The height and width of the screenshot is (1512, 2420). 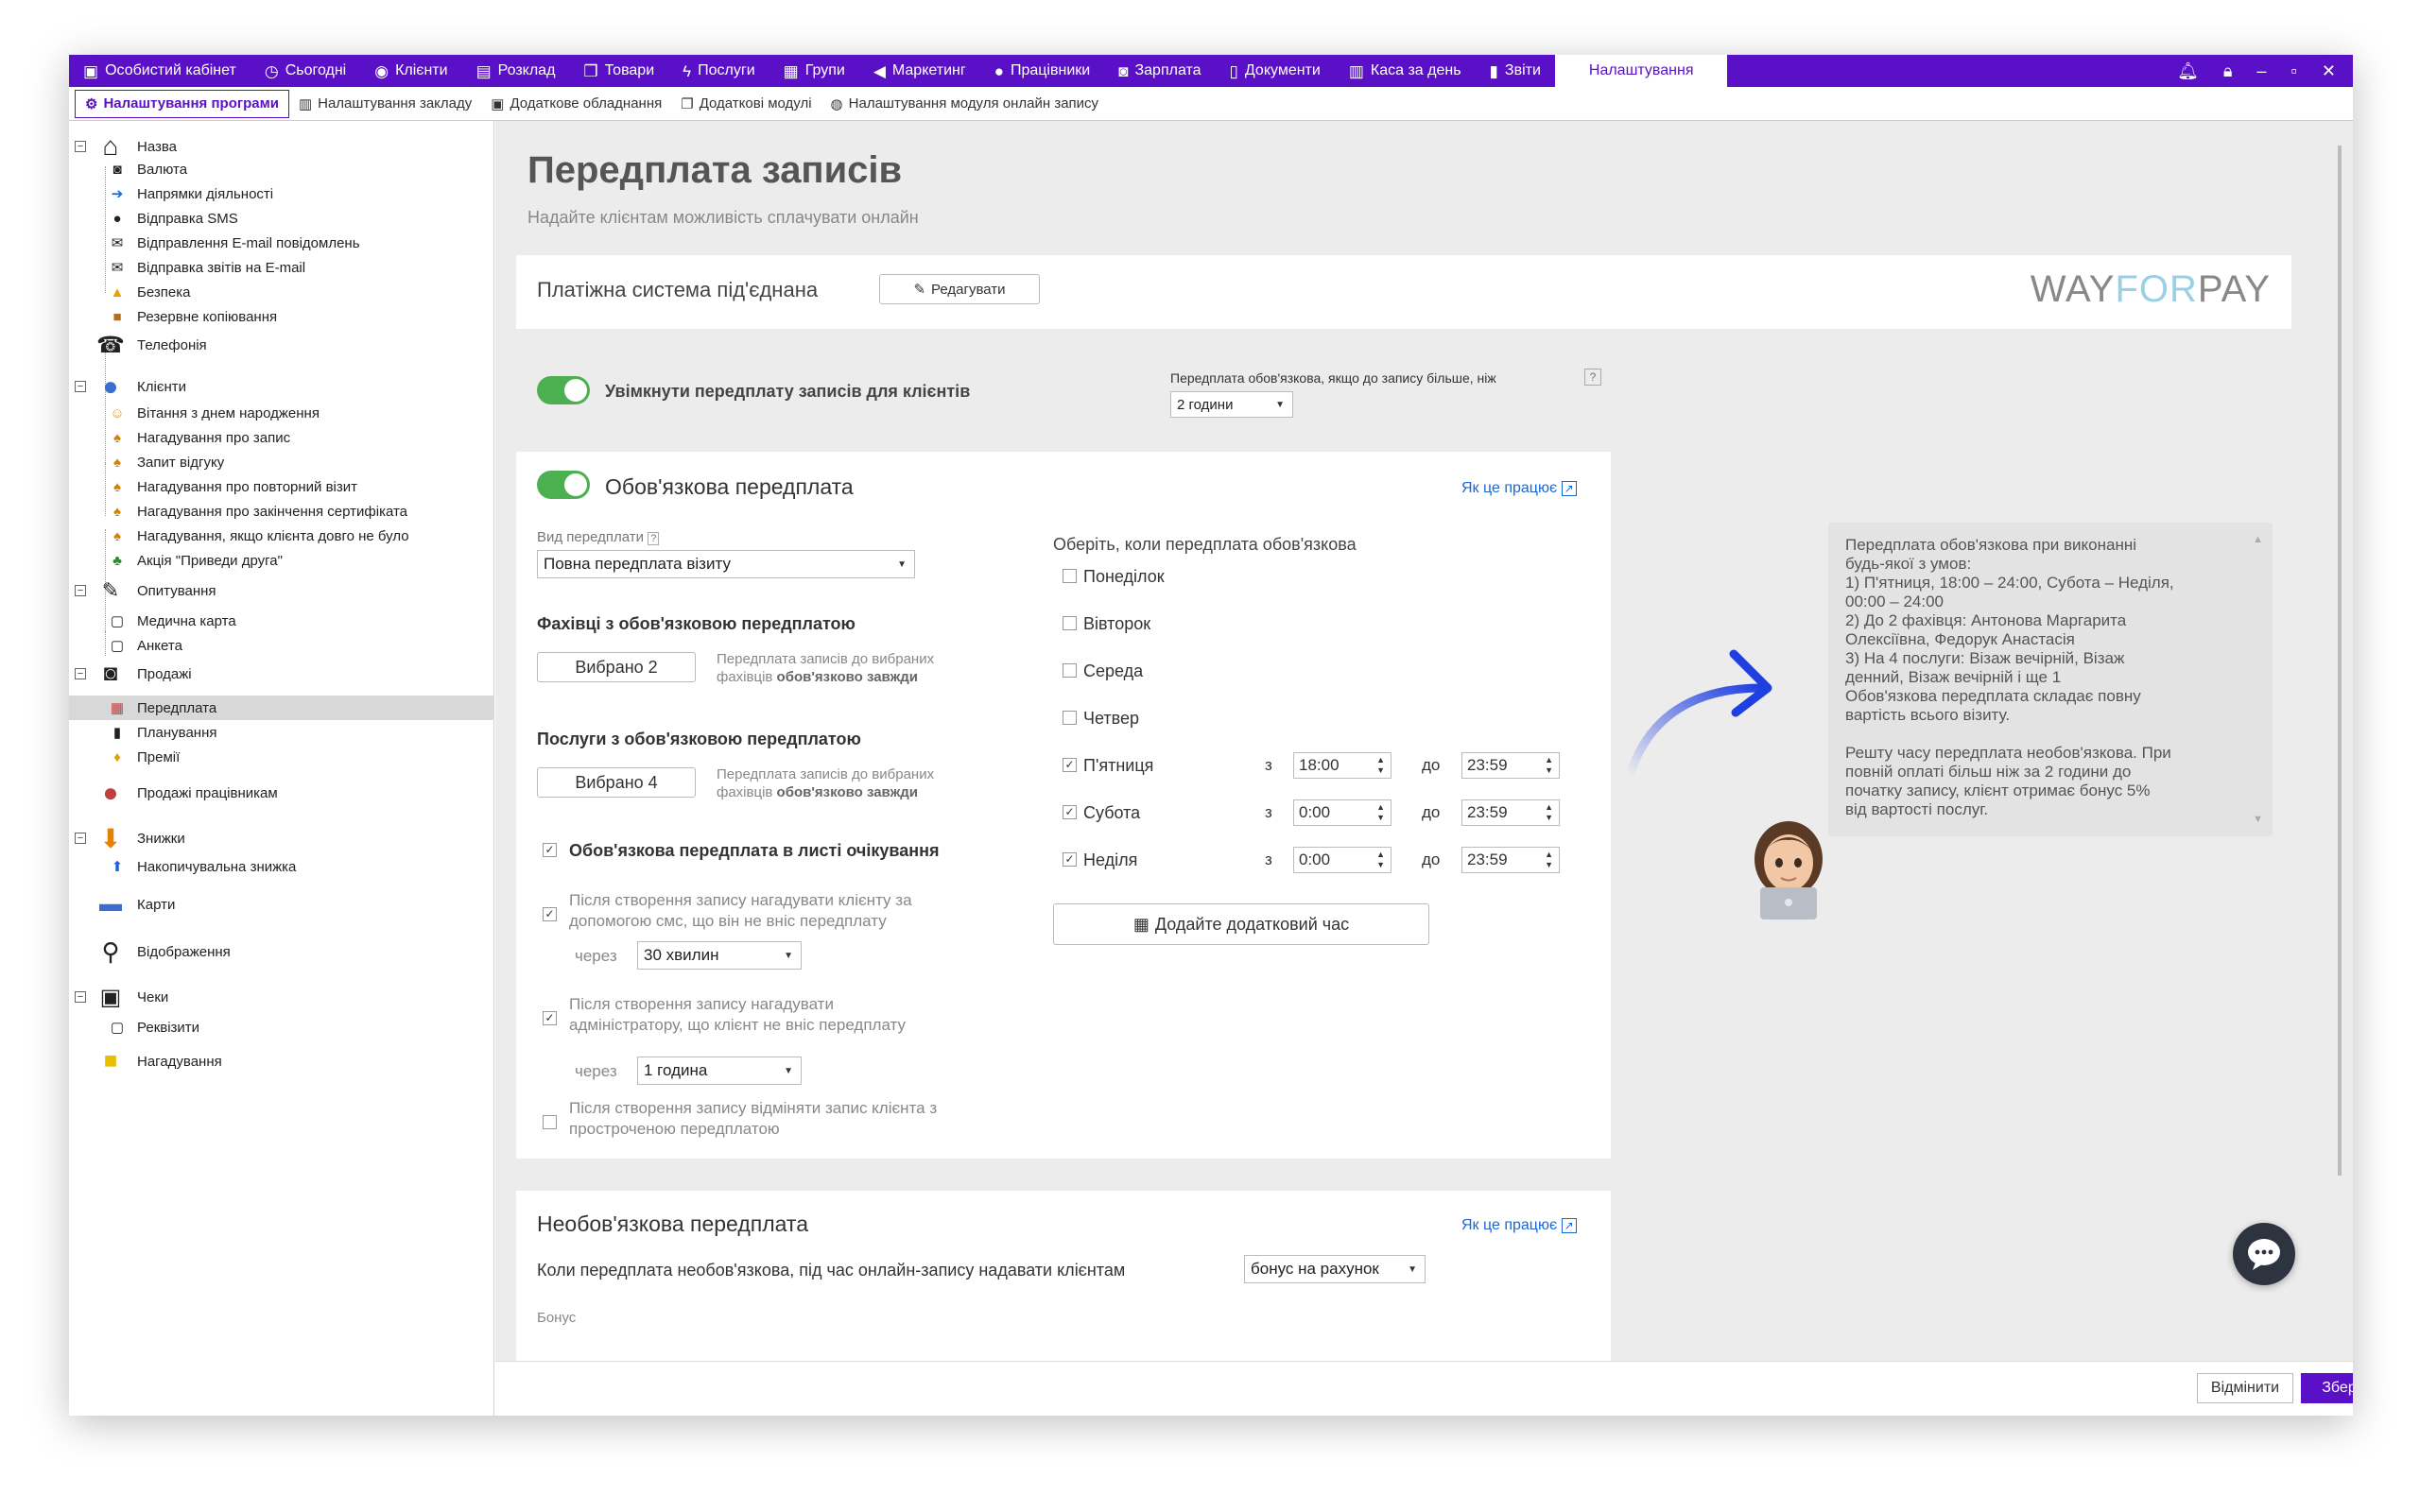 What do you see at coordinates (281, 866) in the screenshot?
I see `tree-item-cumulative: ⬆ Накопичувальна знижка` at bounding box center [281, 866].